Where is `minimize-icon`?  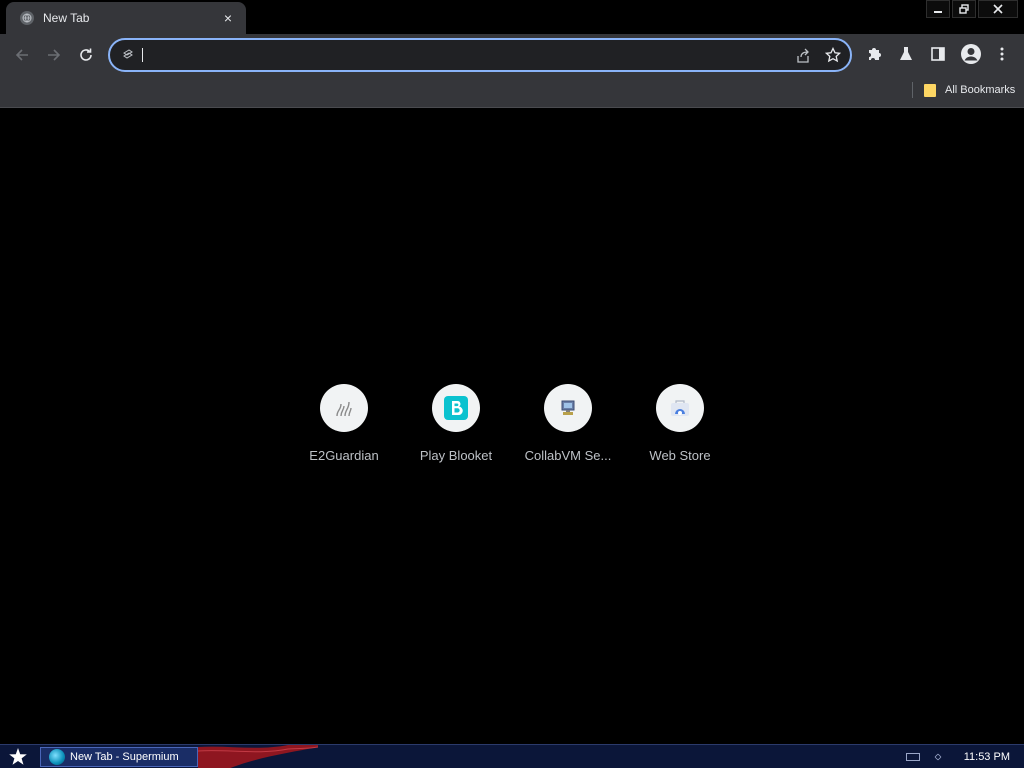
minimize-icon is located at coordinates (938, 12).